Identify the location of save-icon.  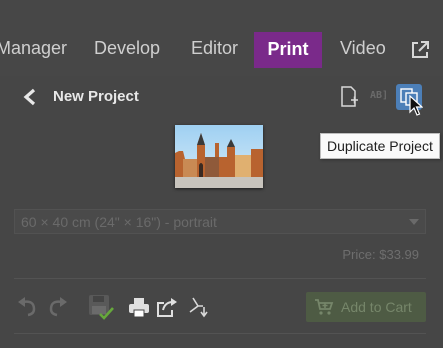
(101, 307).